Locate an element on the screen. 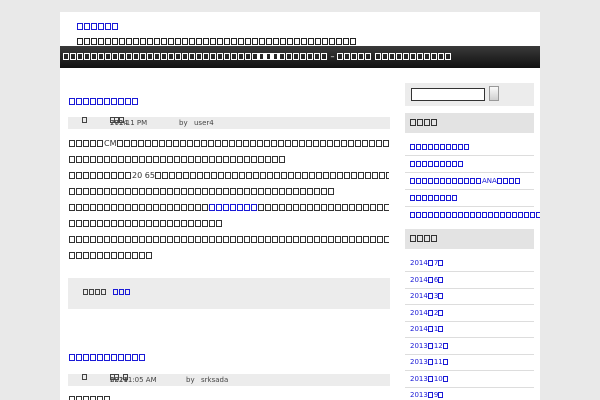 This screenshot has height=400, width=600. post-author: user4 is located at coordinates (204, 123).